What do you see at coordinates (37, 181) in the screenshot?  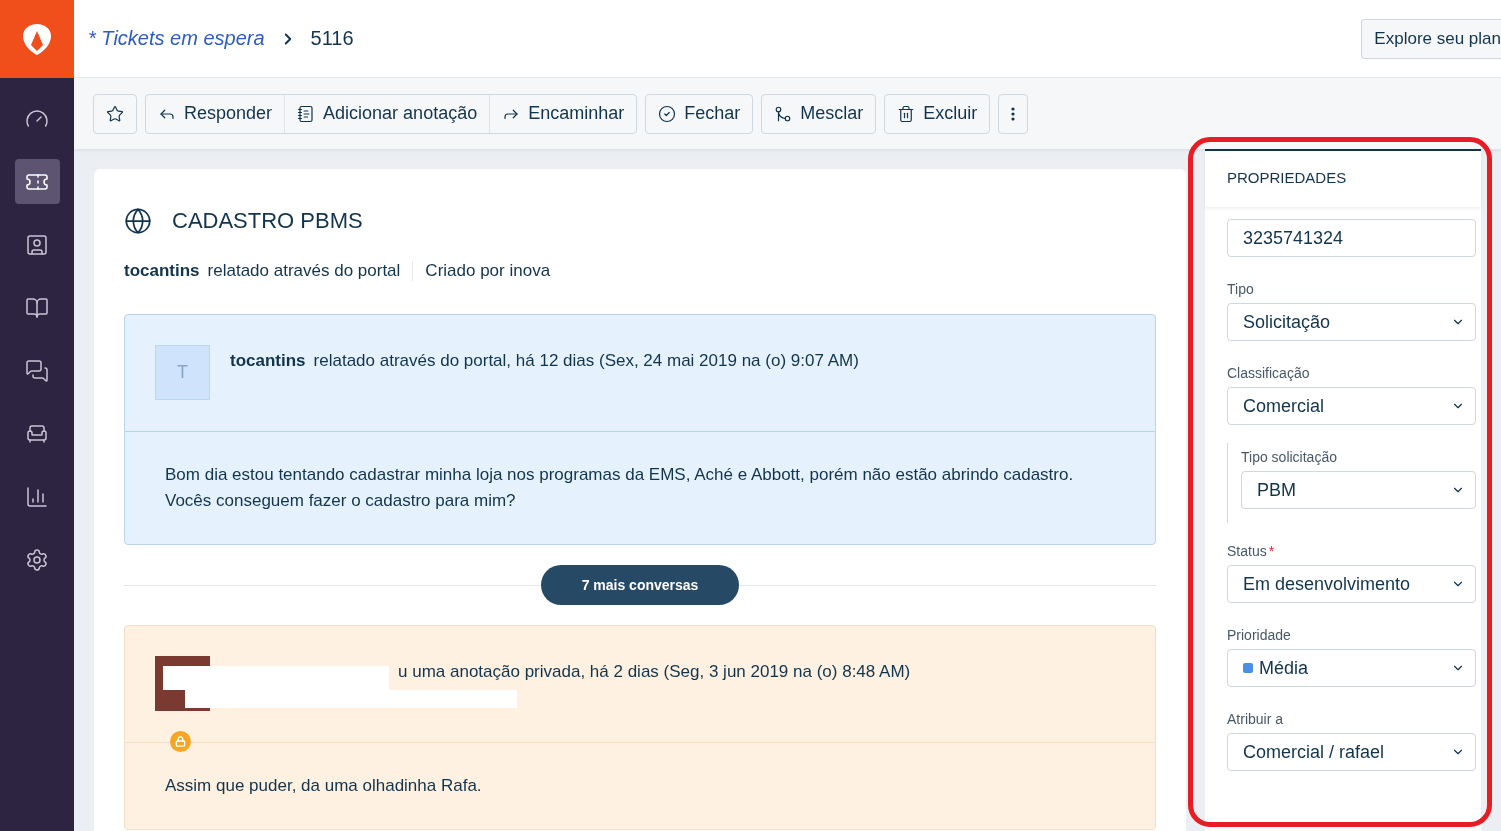 I see `nav-item` at bounding box center [37, 181].